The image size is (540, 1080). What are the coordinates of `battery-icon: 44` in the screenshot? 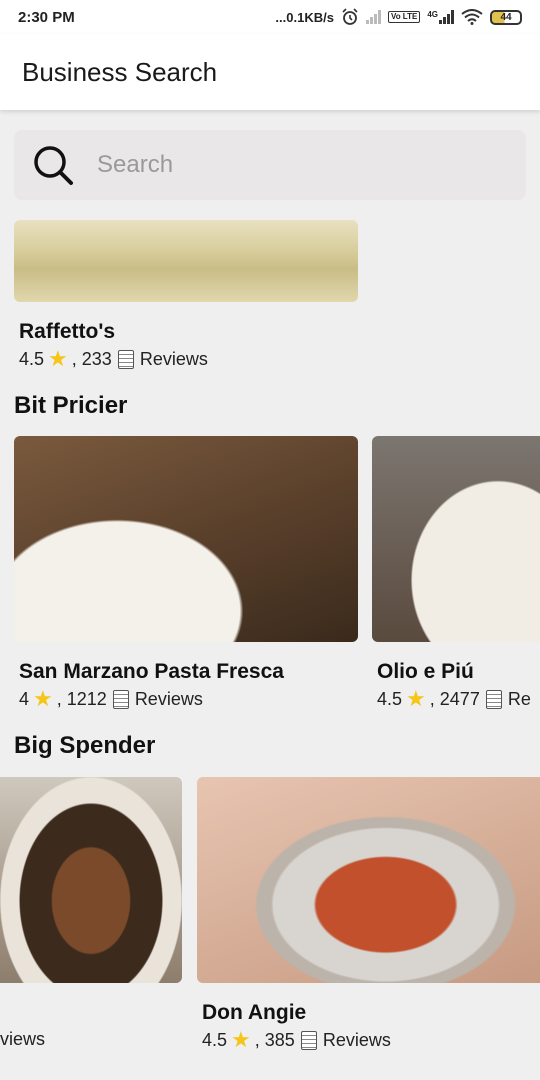 It's located at (506, 17).